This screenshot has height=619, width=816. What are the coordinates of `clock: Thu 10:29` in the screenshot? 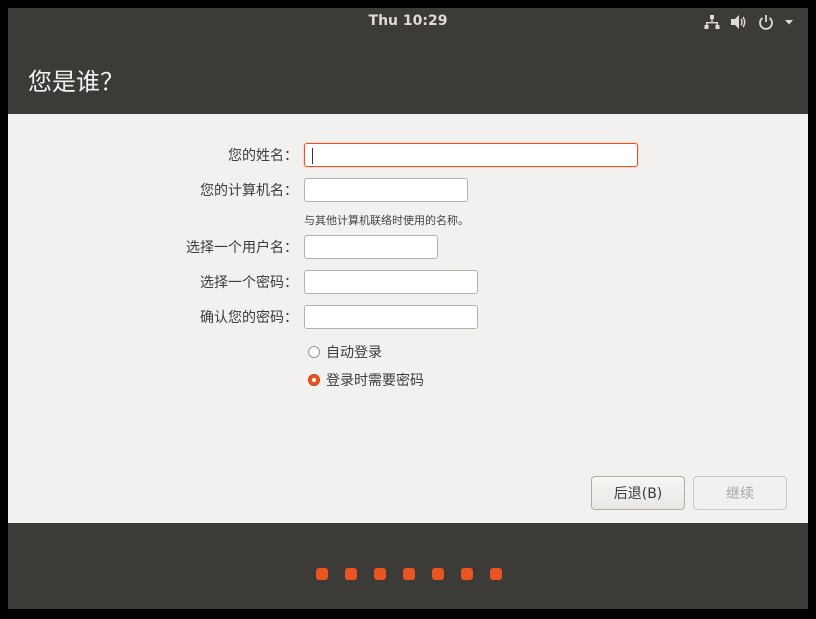 It's located at (408, 21).